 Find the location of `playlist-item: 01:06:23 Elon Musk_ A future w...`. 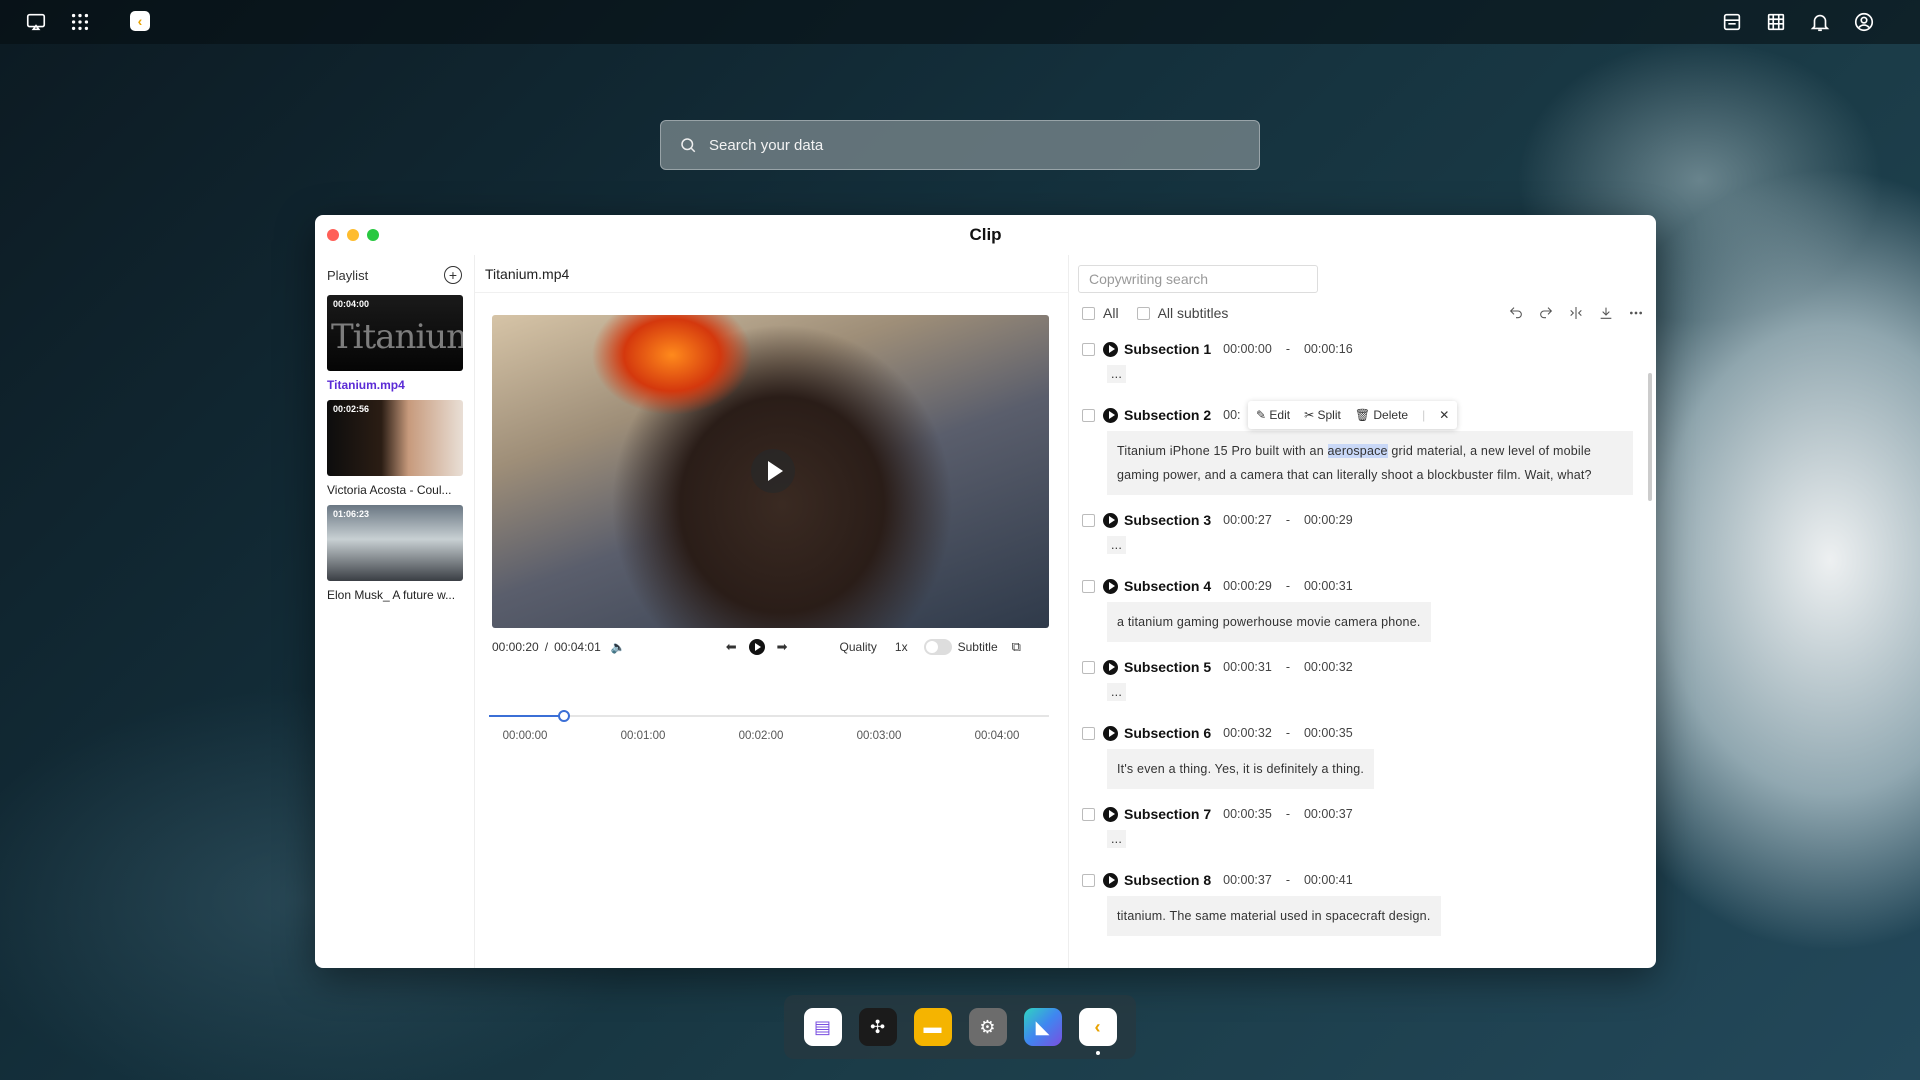

playlist-item: 01:06:23 Elon Musk_ A future w... is located at coordinates (395, 553).